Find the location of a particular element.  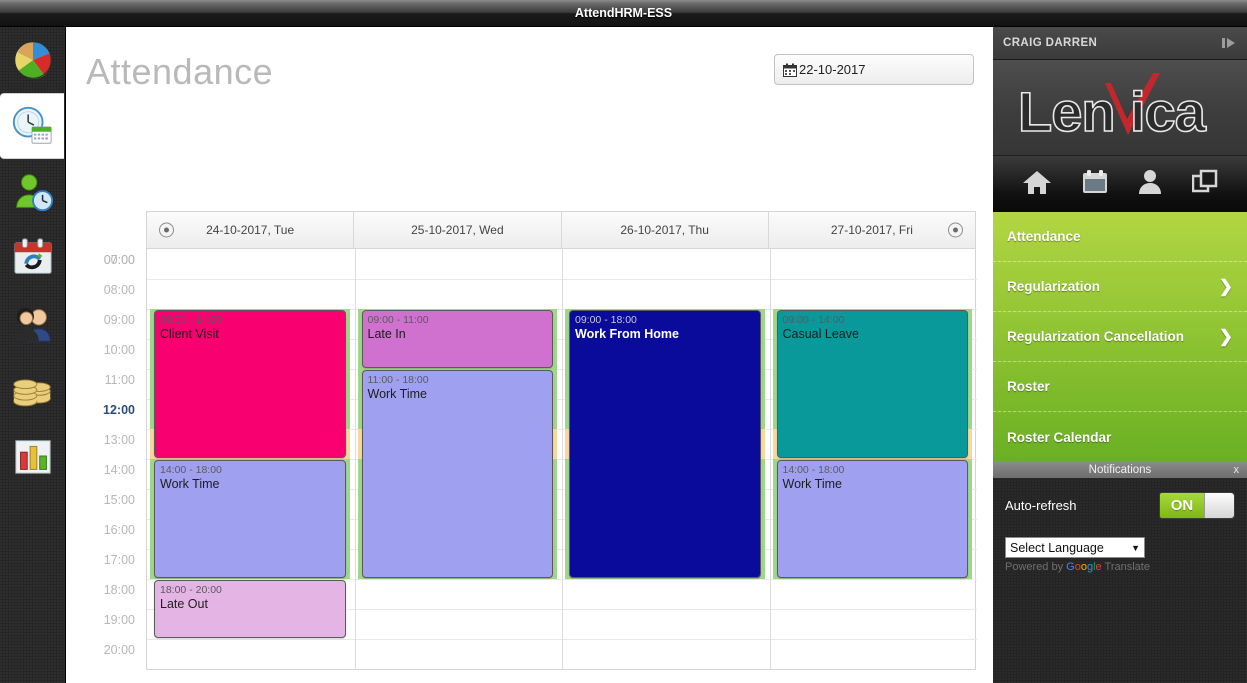

time-axis-label: 14:00 is located at coordinates (119, 470).